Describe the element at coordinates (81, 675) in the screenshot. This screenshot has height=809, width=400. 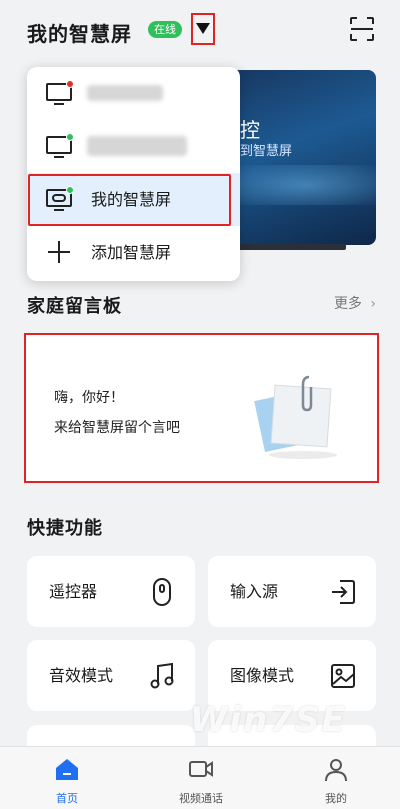
I see `shortcut-label: 音效模式` at that location.